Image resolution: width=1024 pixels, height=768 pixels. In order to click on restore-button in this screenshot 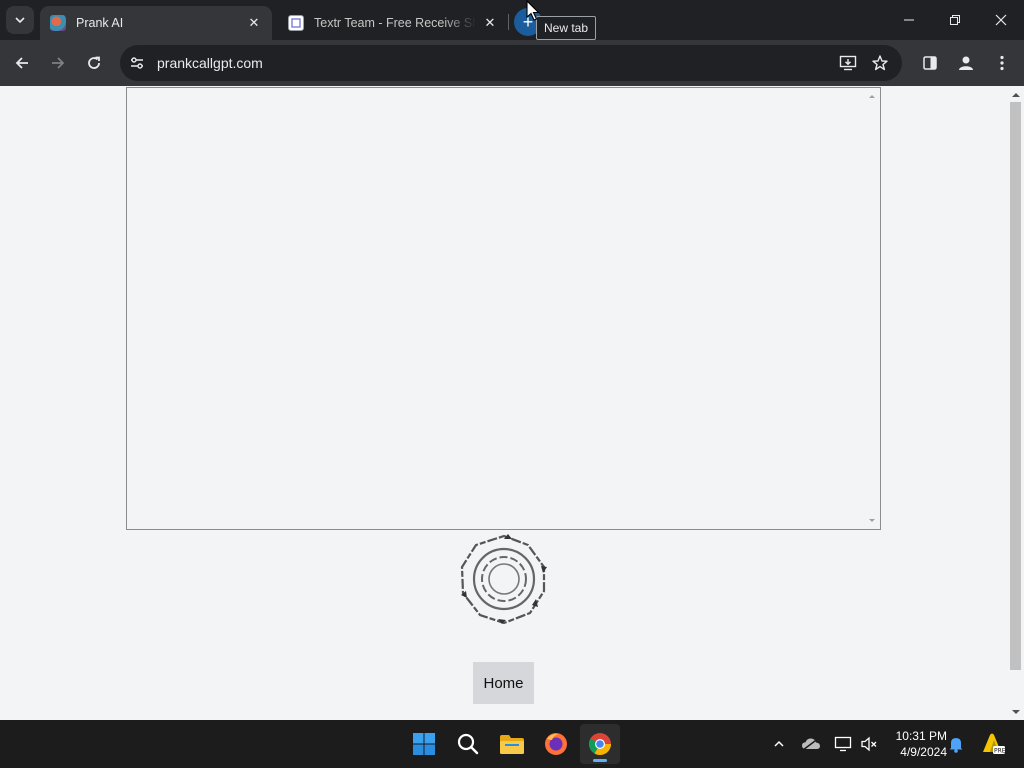, I will do `click(955, 20)`.